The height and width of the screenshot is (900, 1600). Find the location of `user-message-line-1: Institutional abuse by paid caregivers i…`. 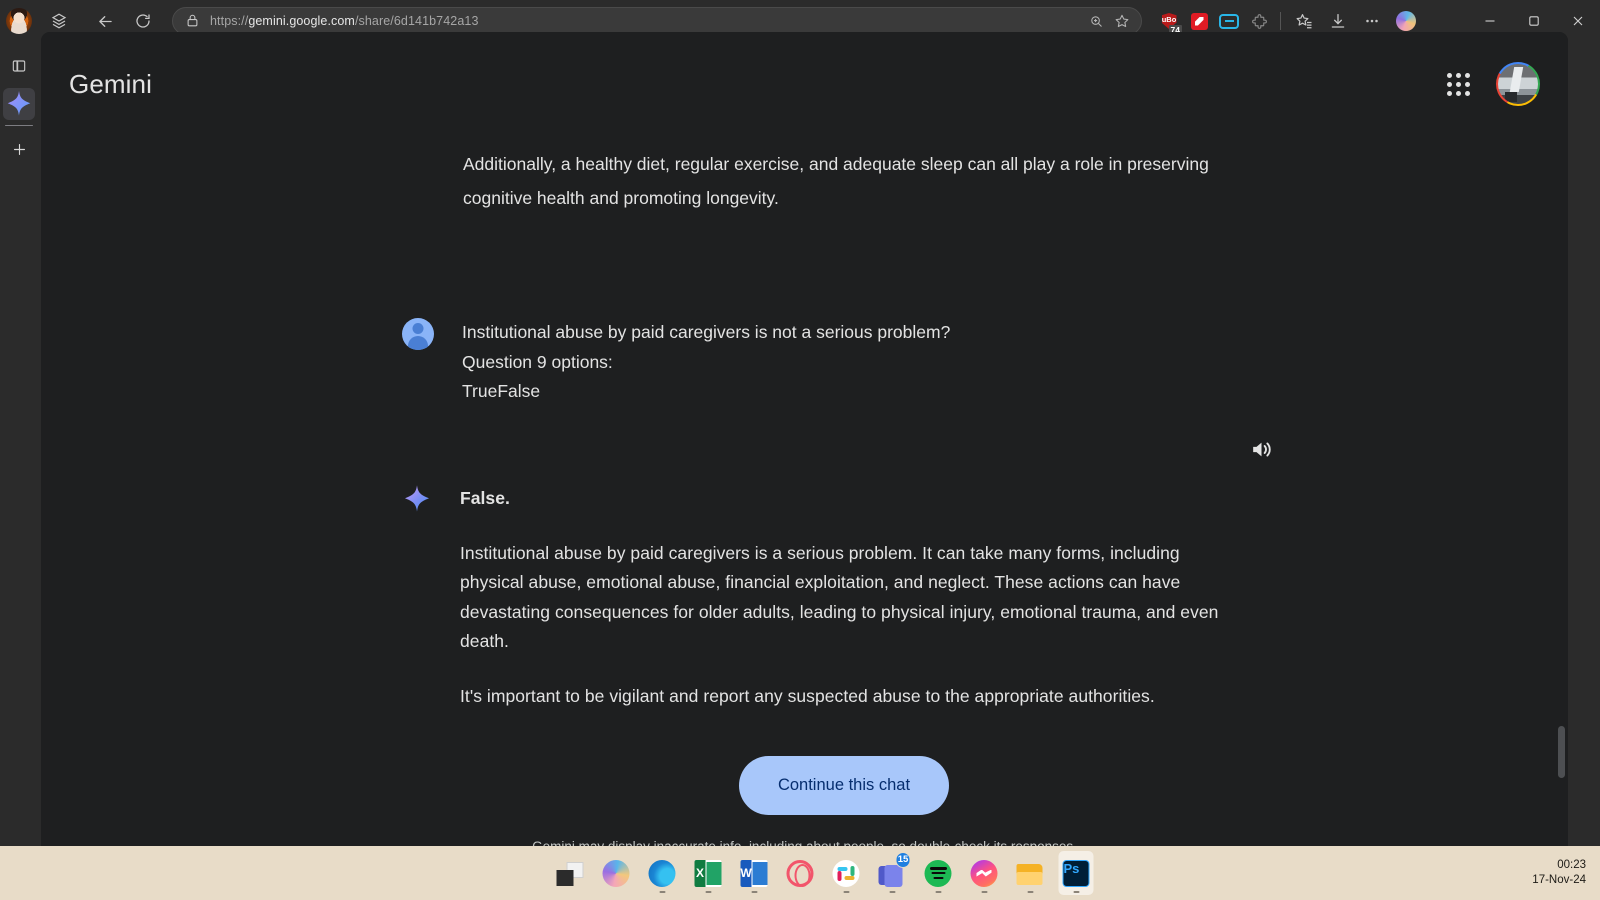

user-message-line-1: Institutional abuse by paid caregivers i… is located at coordinates (706, 332).